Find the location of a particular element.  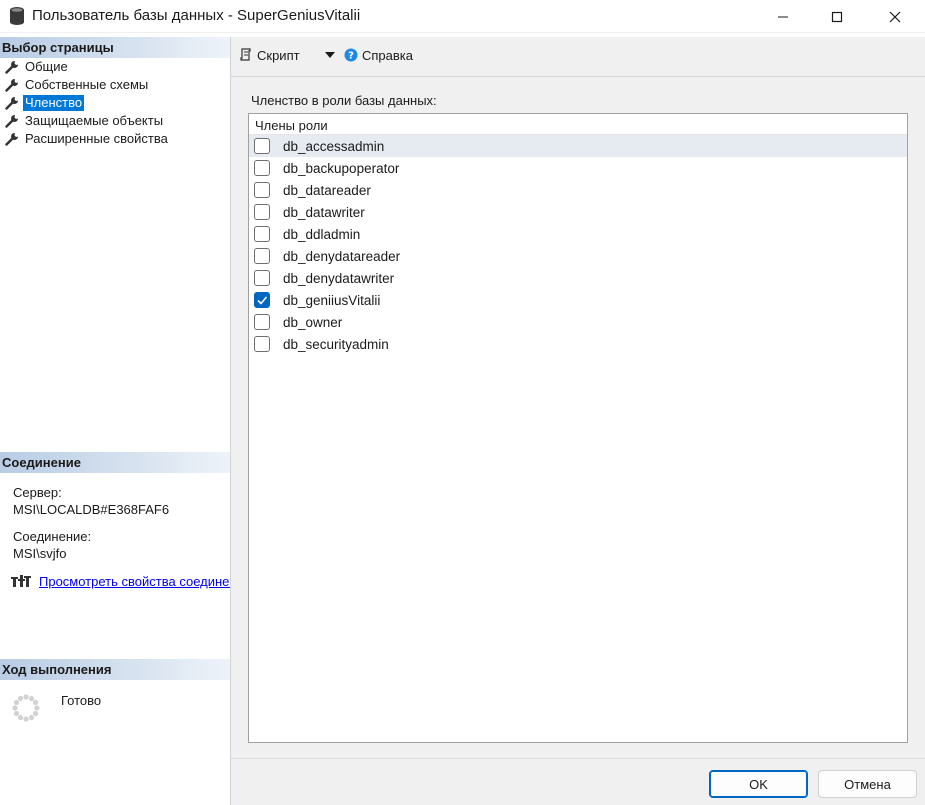

role-row: db_owner is located at coordinates (578, 322).